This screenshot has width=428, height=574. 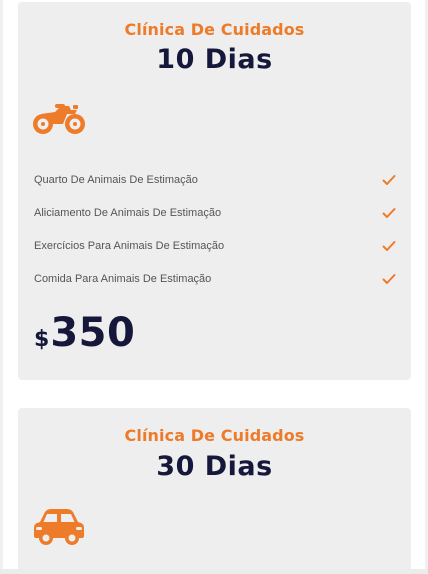 I want to click on price-currency: $, so click(x=42, y=339).